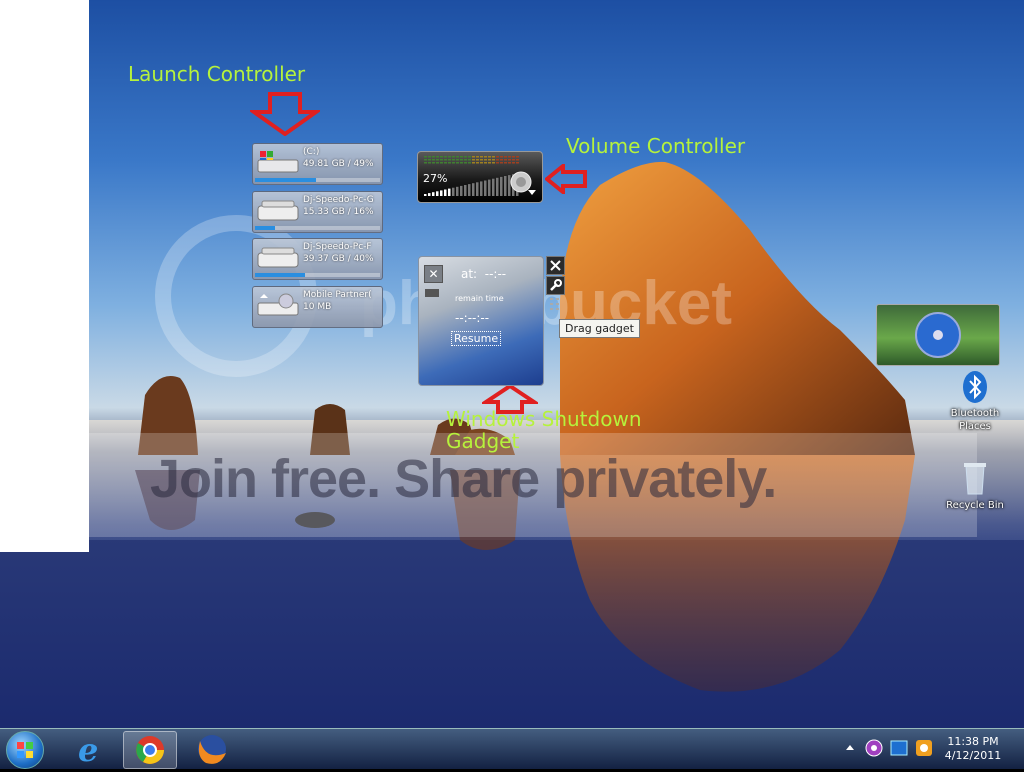  I want to click on taskbar-internet-explorer: e, so click(90, 750).